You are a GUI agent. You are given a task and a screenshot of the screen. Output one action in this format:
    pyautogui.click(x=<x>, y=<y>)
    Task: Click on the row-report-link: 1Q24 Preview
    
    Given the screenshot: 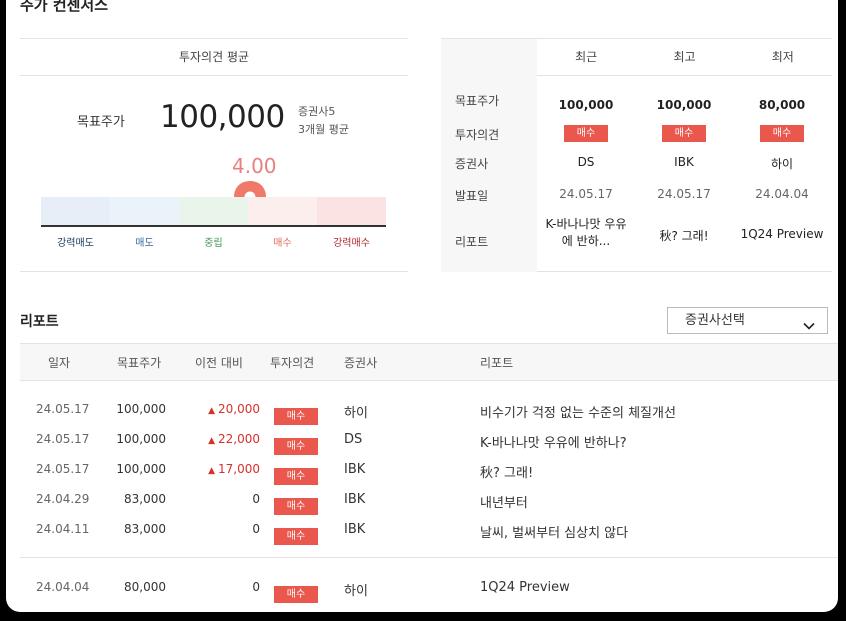 What is the action you would take?
    pyautogui.click(x=525, y=587)
    